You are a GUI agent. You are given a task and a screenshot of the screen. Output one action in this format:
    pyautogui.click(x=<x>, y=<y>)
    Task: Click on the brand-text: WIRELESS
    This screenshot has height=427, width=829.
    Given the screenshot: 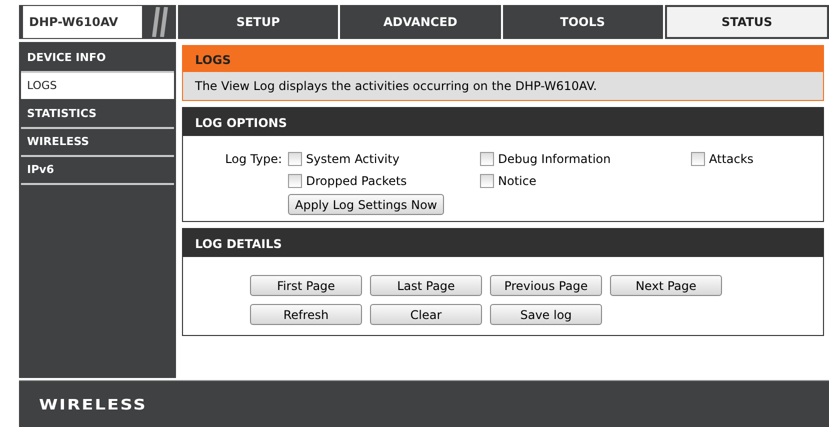 What is the action you would take?
    pyautogui.click(x=93, y=405)
    